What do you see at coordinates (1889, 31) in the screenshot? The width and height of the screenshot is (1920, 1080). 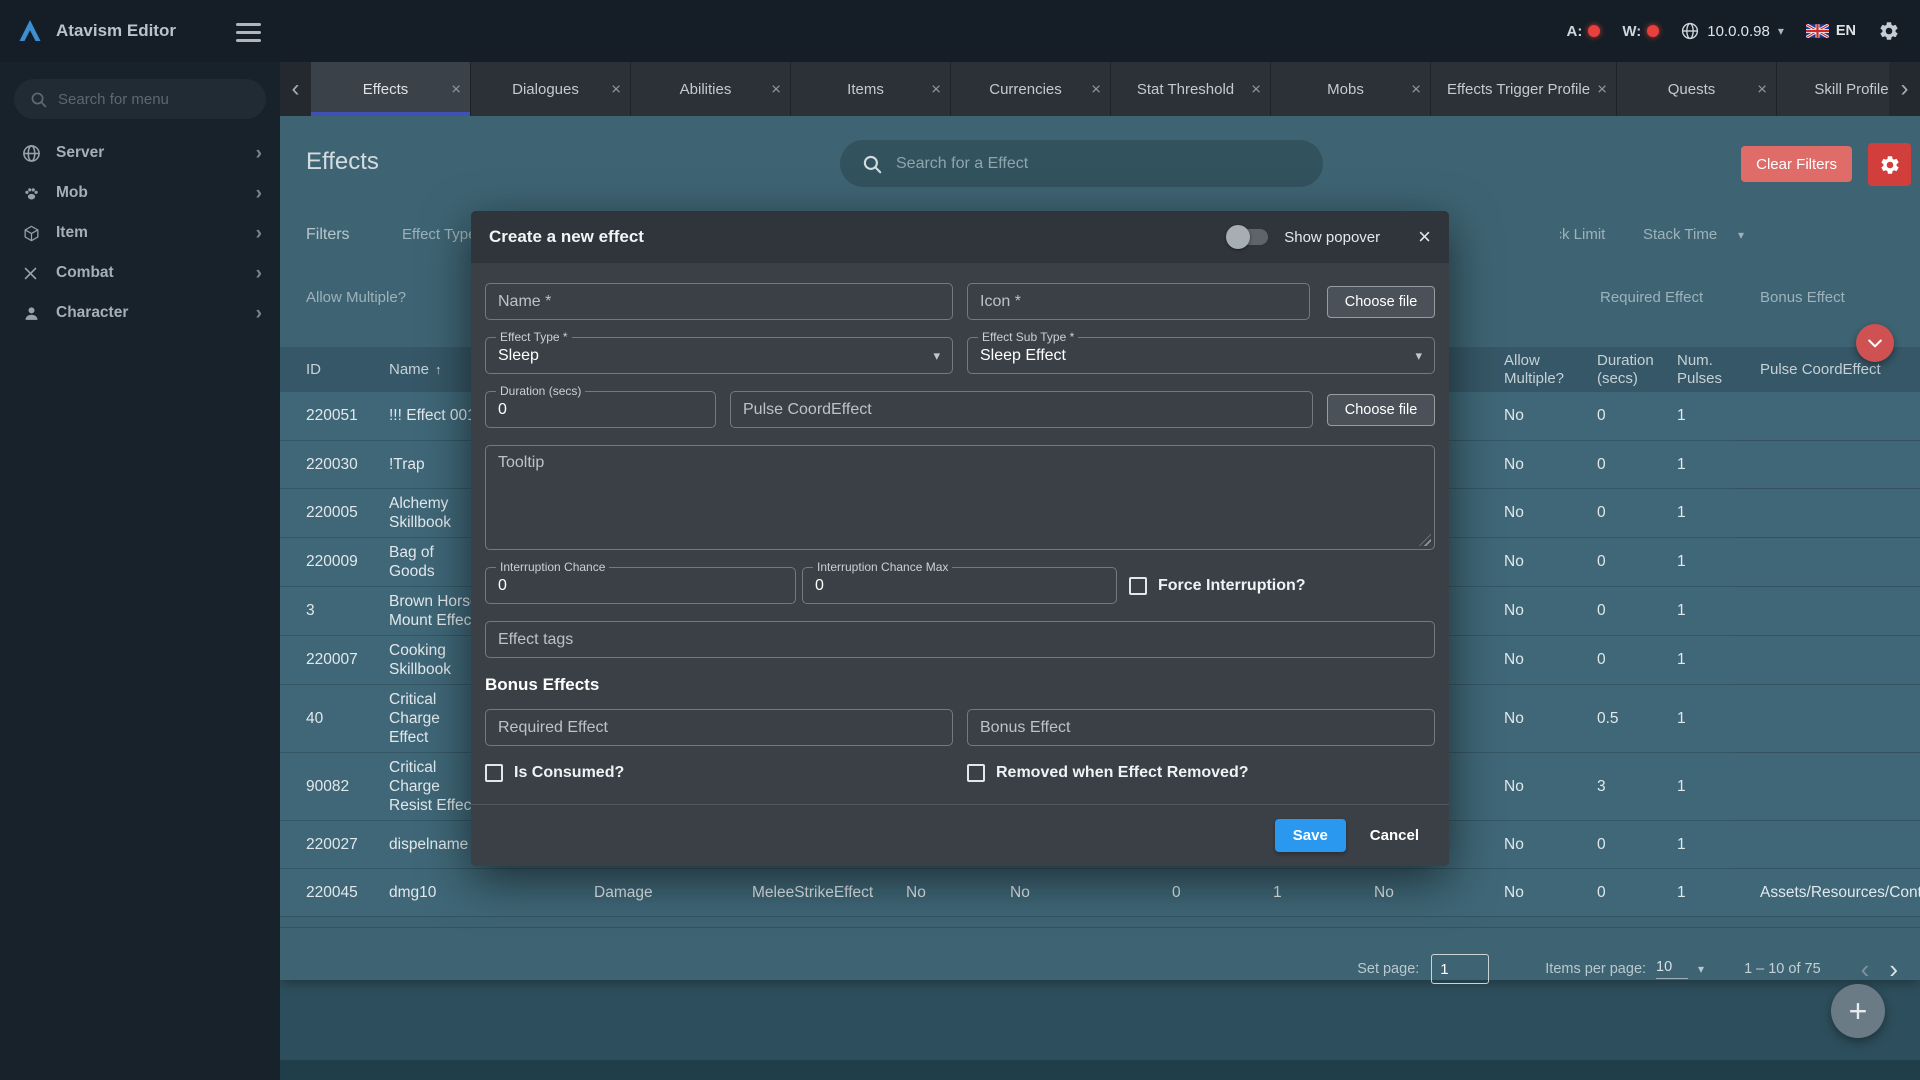 I see `settings-gear-icon` at bounding box center [1889, 31].